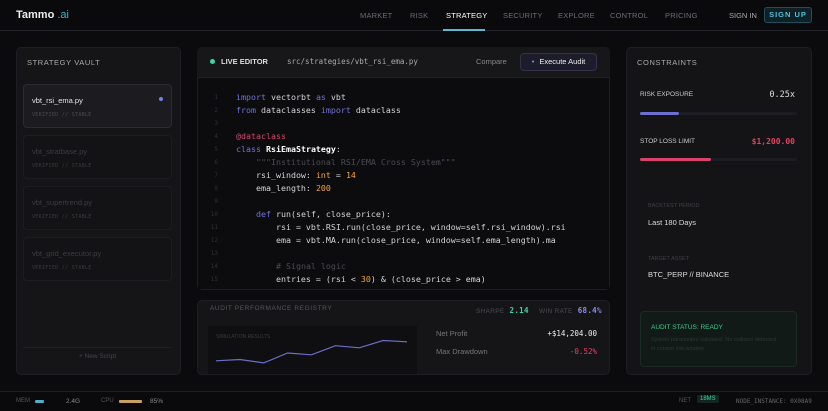  What do you see at coordinates (462, 351) in the screenshot?
I see `max-drawdown-label: Max Drawdown` at bounding box center [462, 351].